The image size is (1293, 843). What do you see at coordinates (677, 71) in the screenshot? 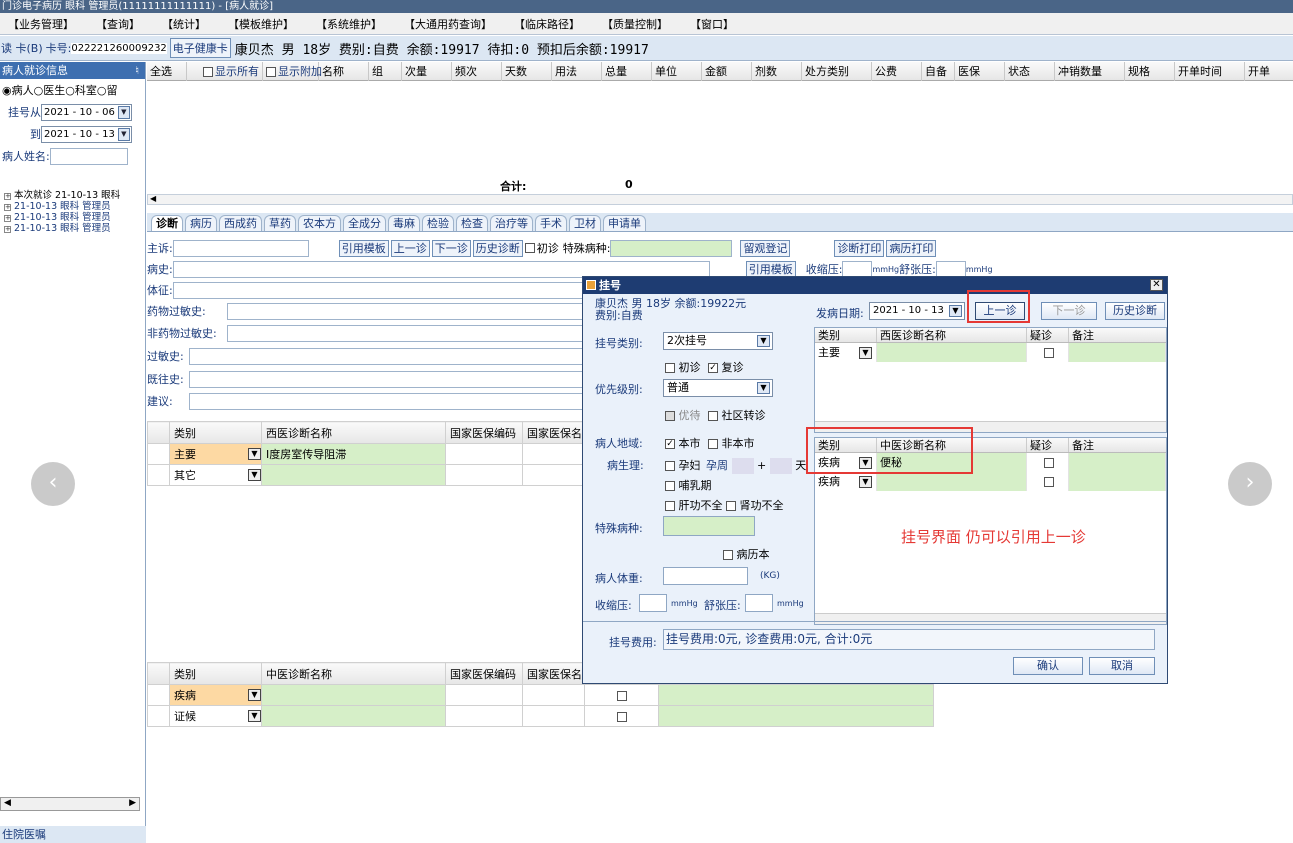
I see `col-unit: 单位` at bounding box center [677, 71].